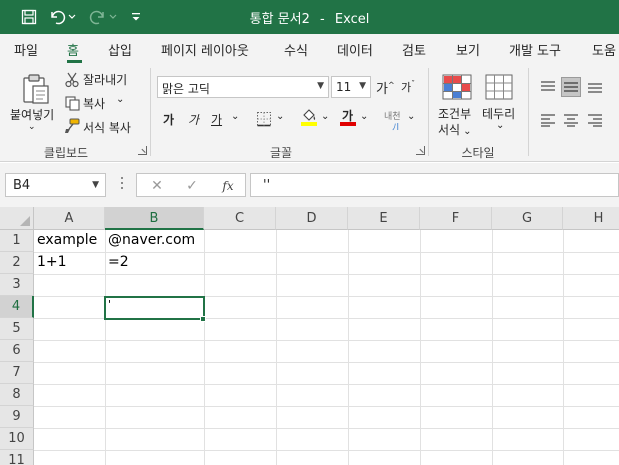  I want to click on copy-dropdown-icon: ⌄, so click(120, 99).